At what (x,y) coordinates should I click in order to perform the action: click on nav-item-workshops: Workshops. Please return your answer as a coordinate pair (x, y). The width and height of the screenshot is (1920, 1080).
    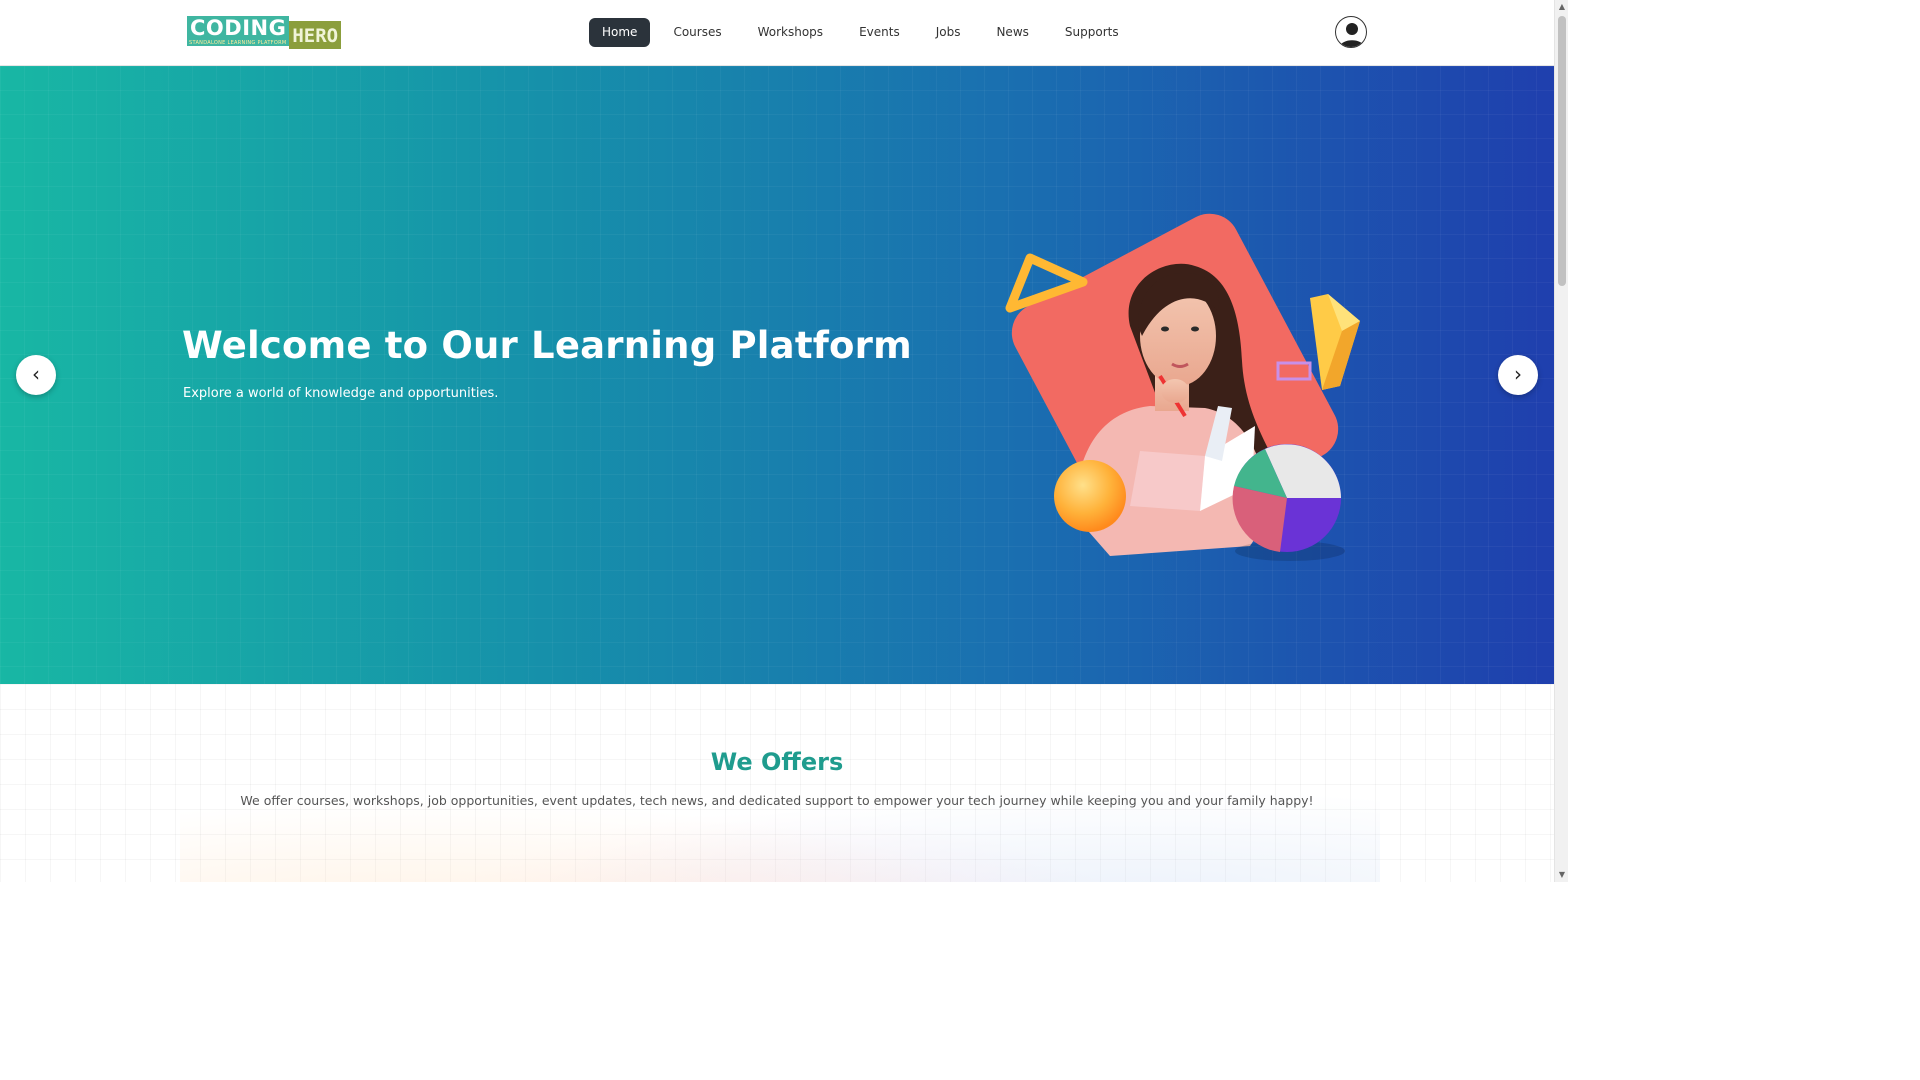
    Looking at the image, I should click on (790, 32).